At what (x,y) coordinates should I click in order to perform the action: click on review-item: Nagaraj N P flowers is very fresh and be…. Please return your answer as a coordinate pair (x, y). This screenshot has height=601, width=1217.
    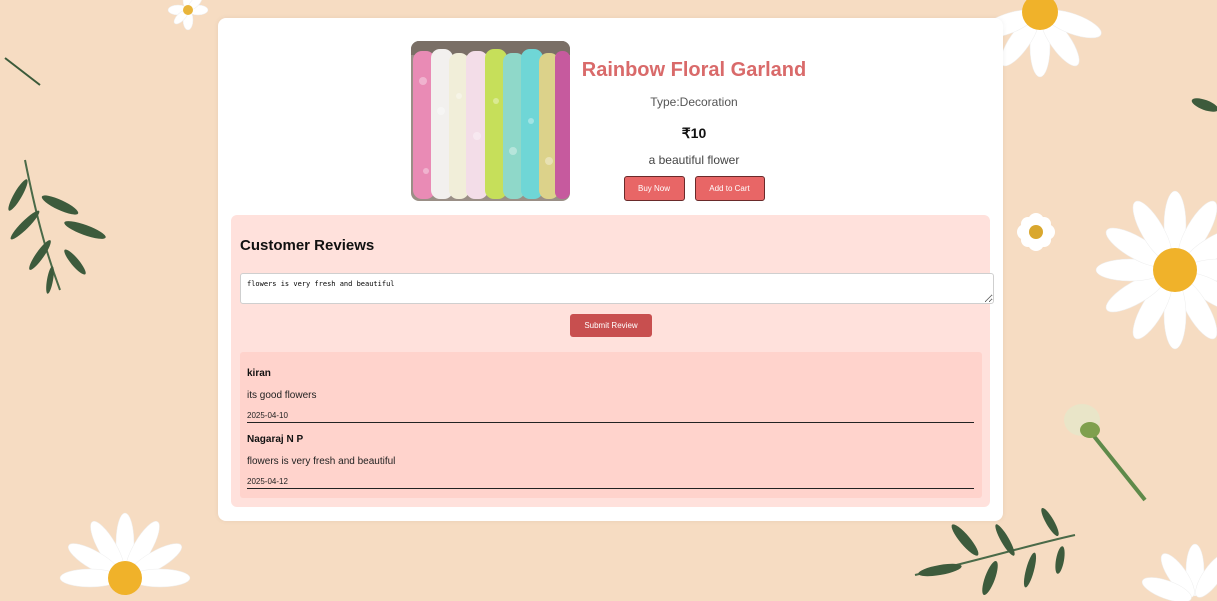
    Looking at the image, I should click on (610, 461).